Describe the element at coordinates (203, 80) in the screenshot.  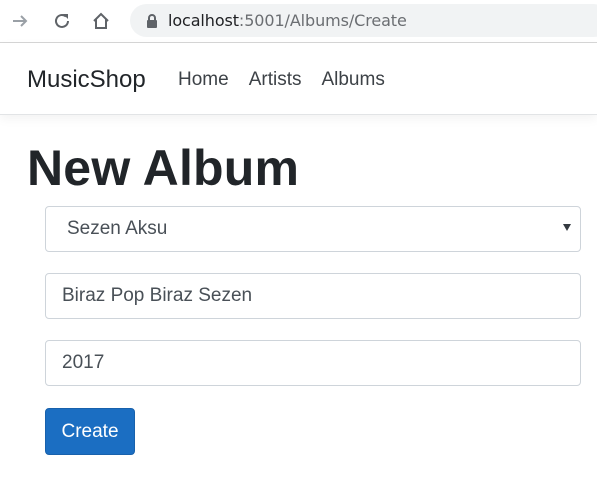
I see `nav-link-home: Home` at that location.